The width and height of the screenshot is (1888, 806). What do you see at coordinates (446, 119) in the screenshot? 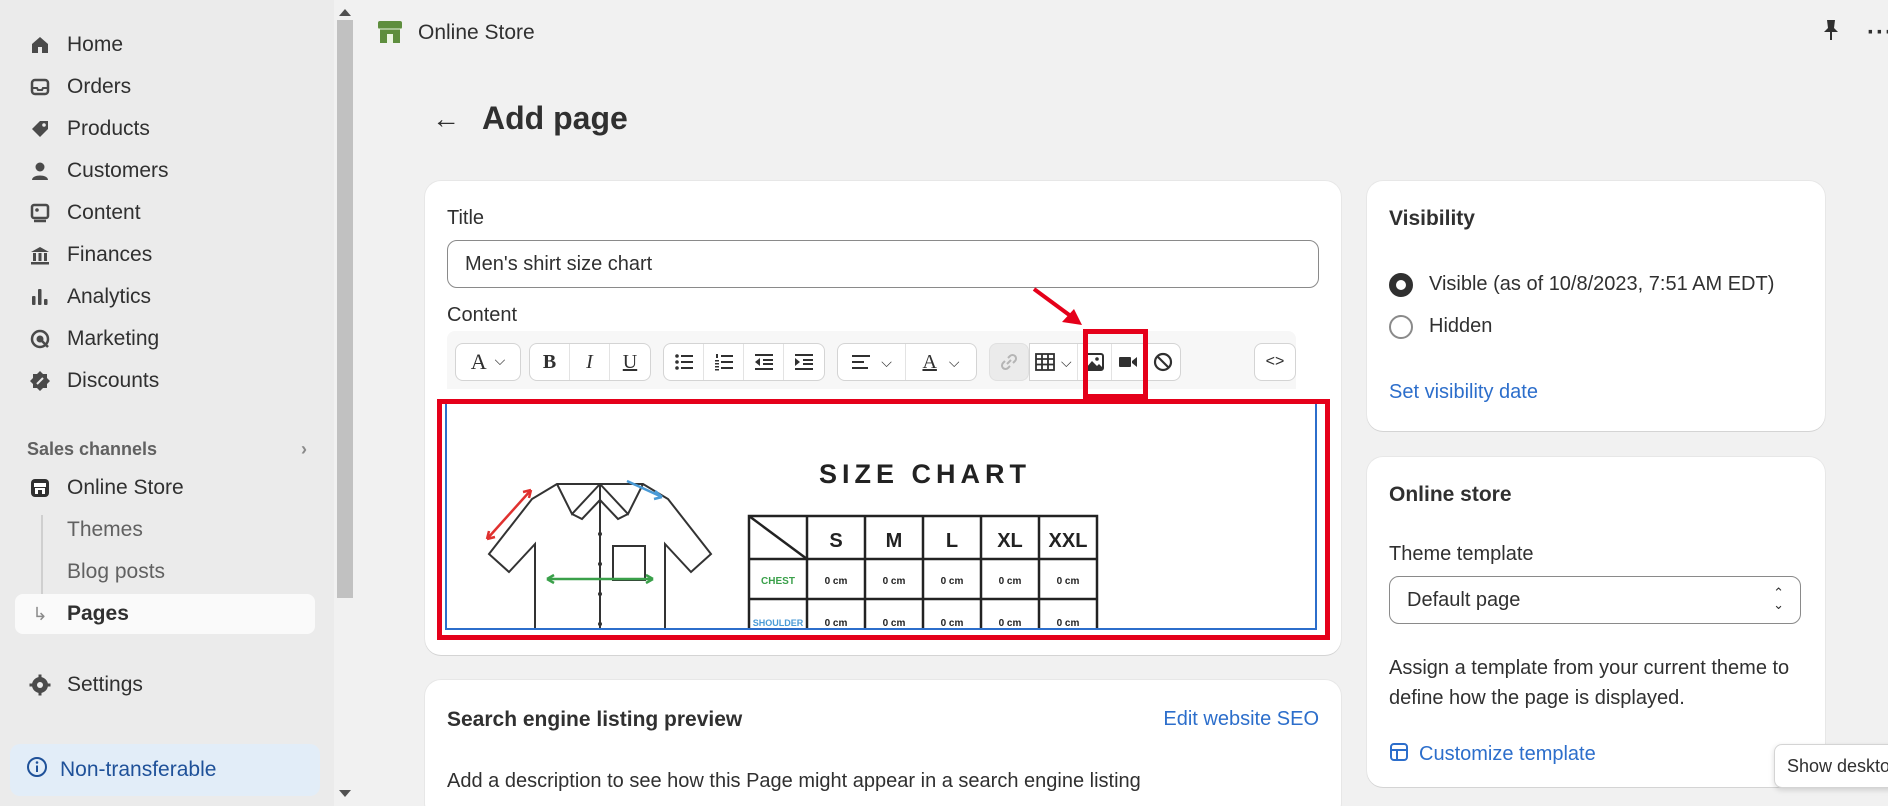
I see `back-arrow-icon: ←` at bounding box center [446, 119].